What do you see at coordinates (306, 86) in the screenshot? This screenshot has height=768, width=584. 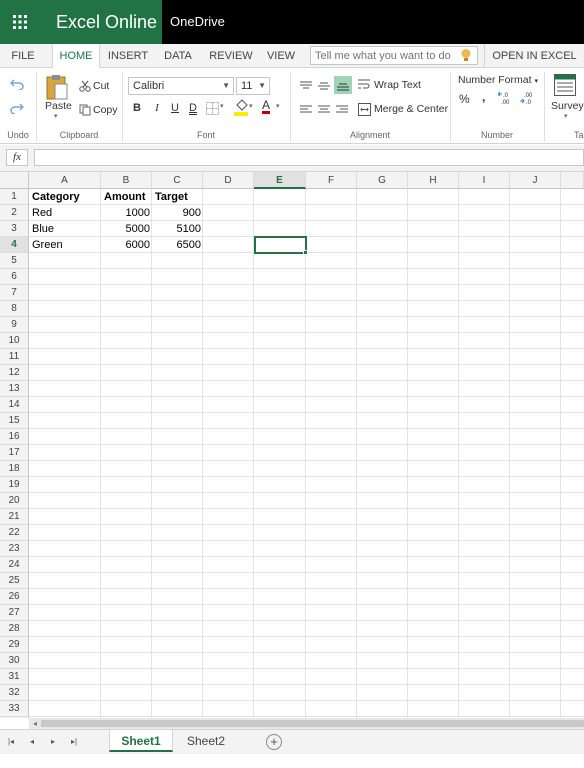 I see `align-top-icon` at bounding box center [306, 86].